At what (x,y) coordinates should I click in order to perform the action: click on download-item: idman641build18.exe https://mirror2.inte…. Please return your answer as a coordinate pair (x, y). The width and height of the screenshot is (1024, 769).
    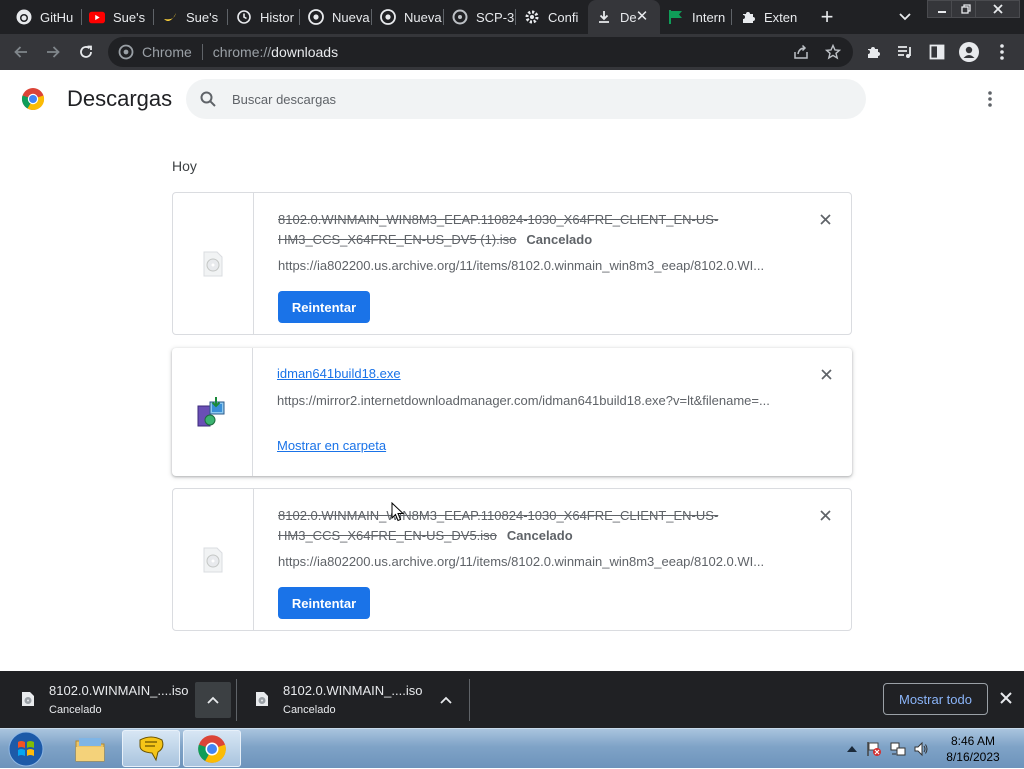
    Looking at the image, I should click on (512, 412).